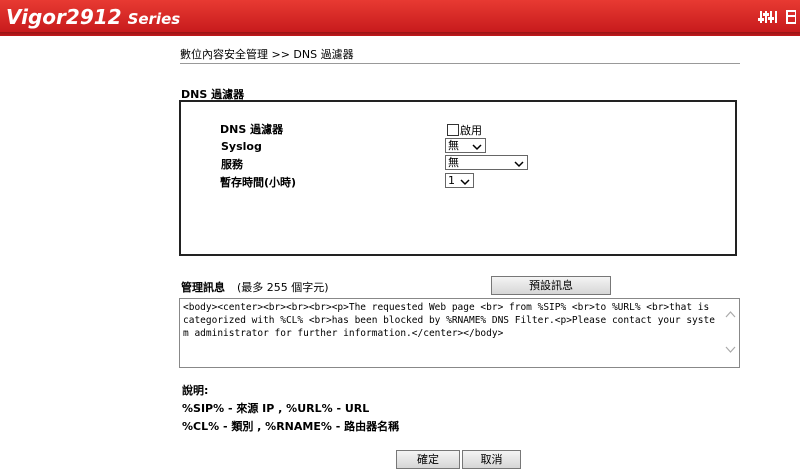 The width and height of the screenshot is (800, 470). What do you see at coordinates (471, 130) in the screenshot?
I see `enable-label: 啟用` at bounding box center [471, 130].